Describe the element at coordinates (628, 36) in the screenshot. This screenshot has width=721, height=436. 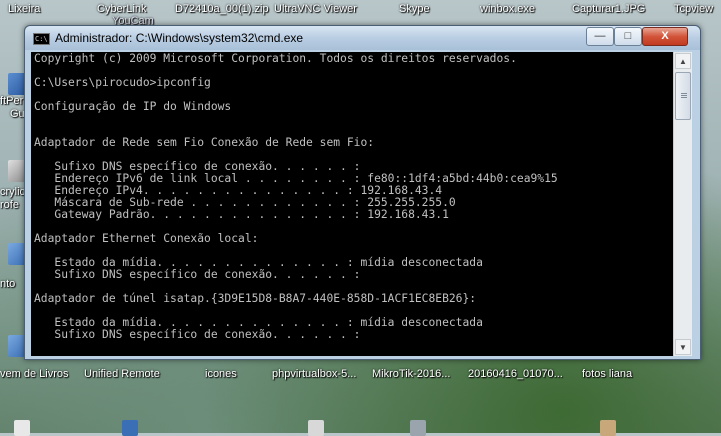
I see `maximize-button: □` at that location.